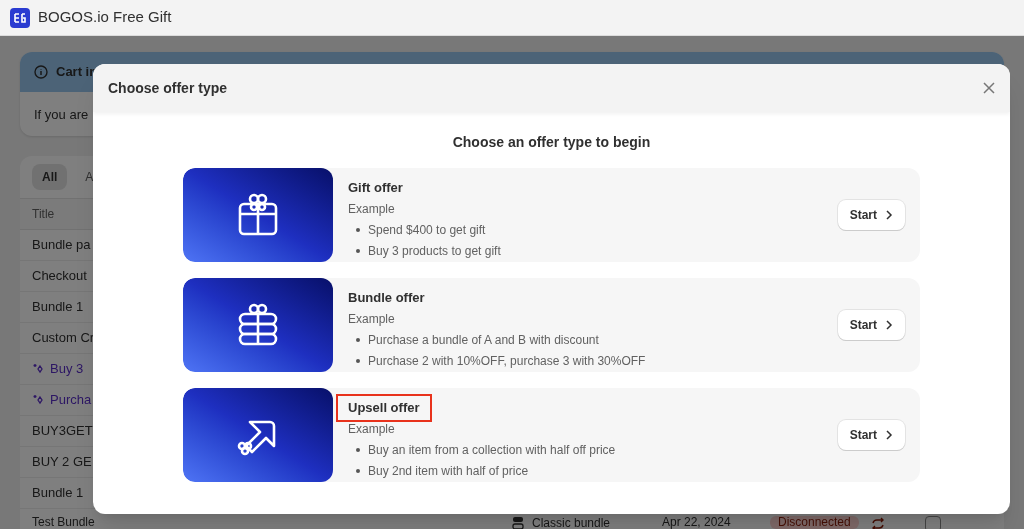  Describe the element at coordinates (932, 522) in the screenshot. I see `row-checkbox` at that location.